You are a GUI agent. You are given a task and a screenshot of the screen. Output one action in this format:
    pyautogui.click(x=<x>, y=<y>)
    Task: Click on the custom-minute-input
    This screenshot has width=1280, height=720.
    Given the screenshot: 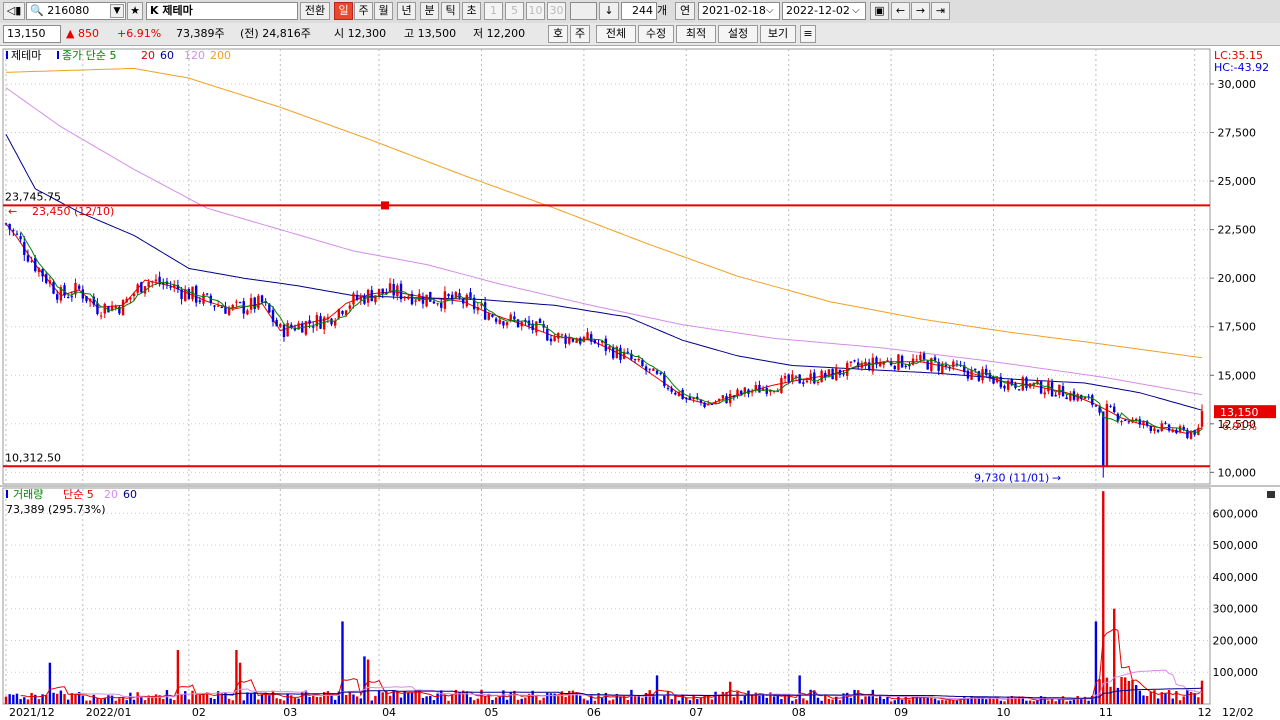 What is the action you would take?
    pyautogui.click(x=583, y=11)
    